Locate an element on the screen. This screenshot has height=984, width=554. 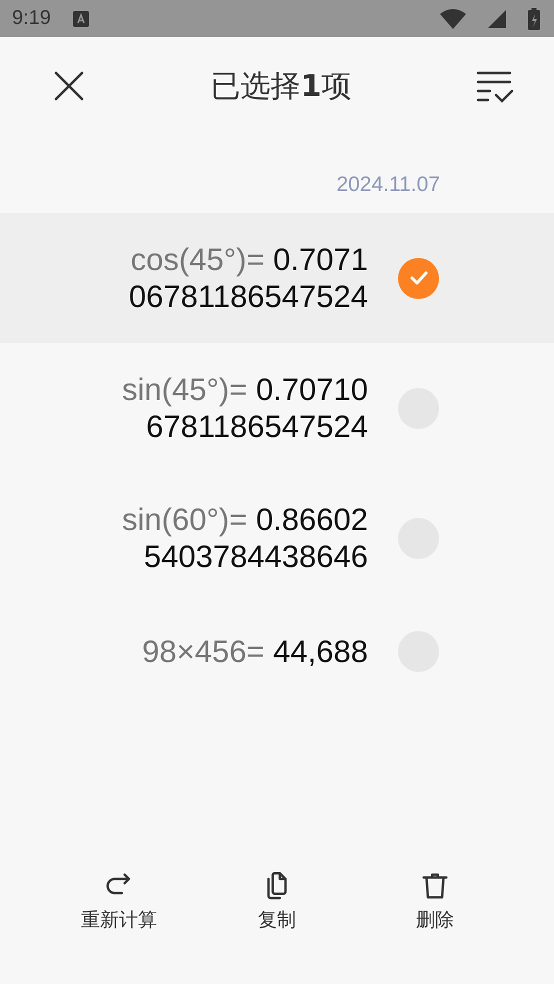
keyboard-a-icon is located at coordinates (80, 18).